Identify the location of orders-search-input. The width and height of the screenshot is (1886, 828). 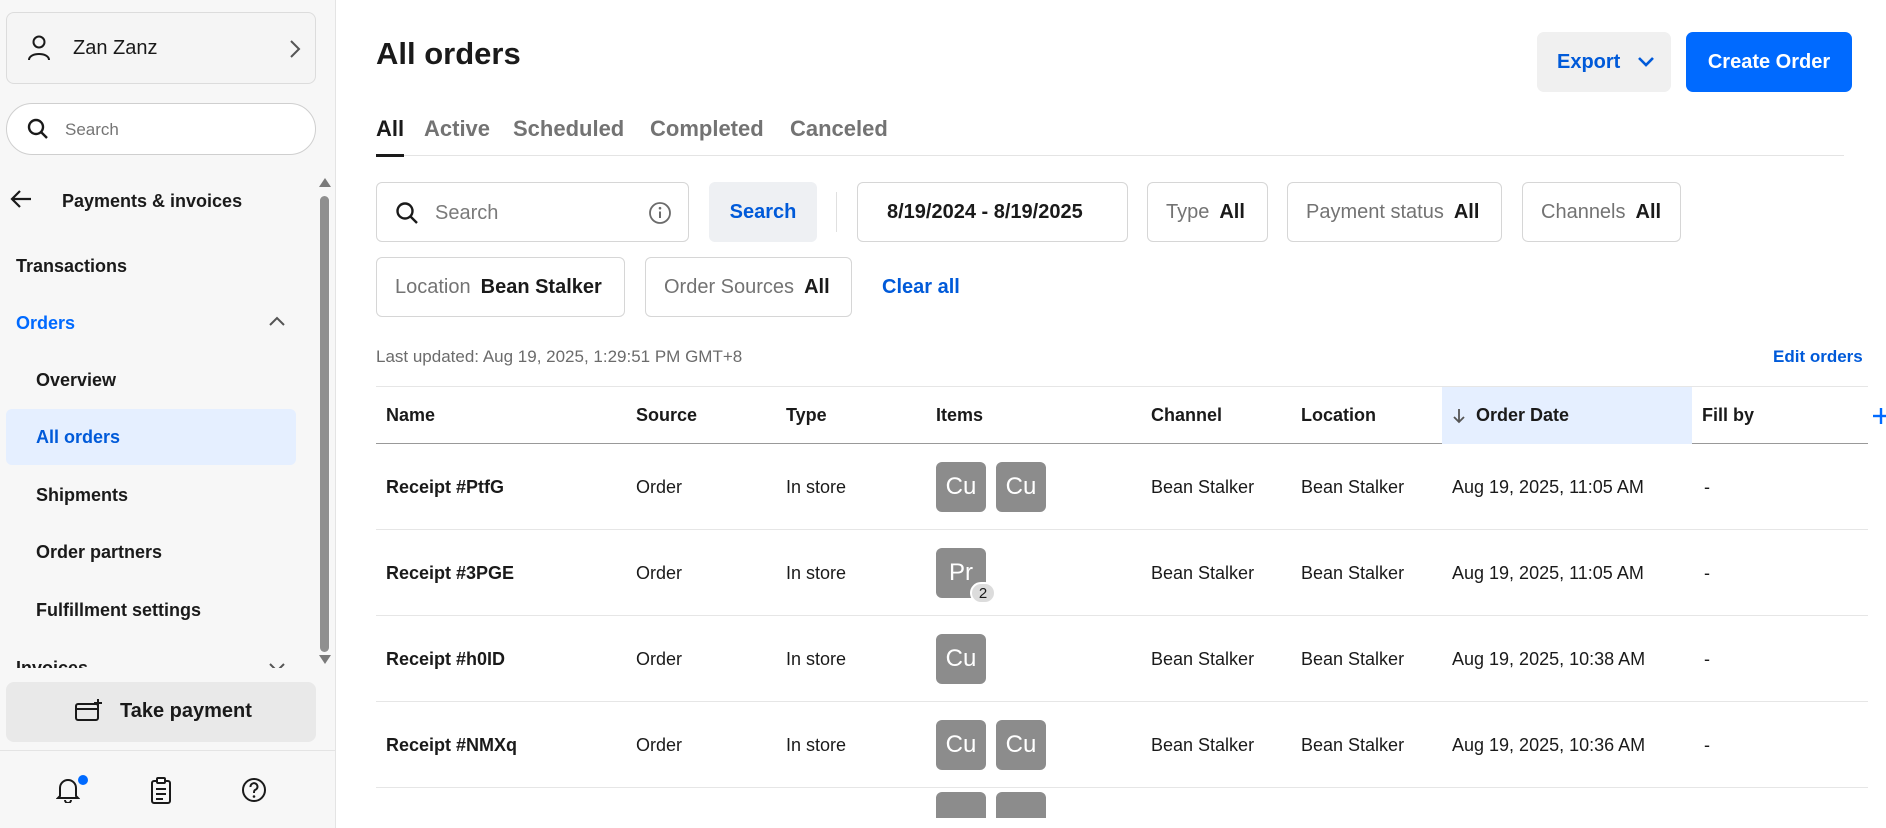
(535, 213).